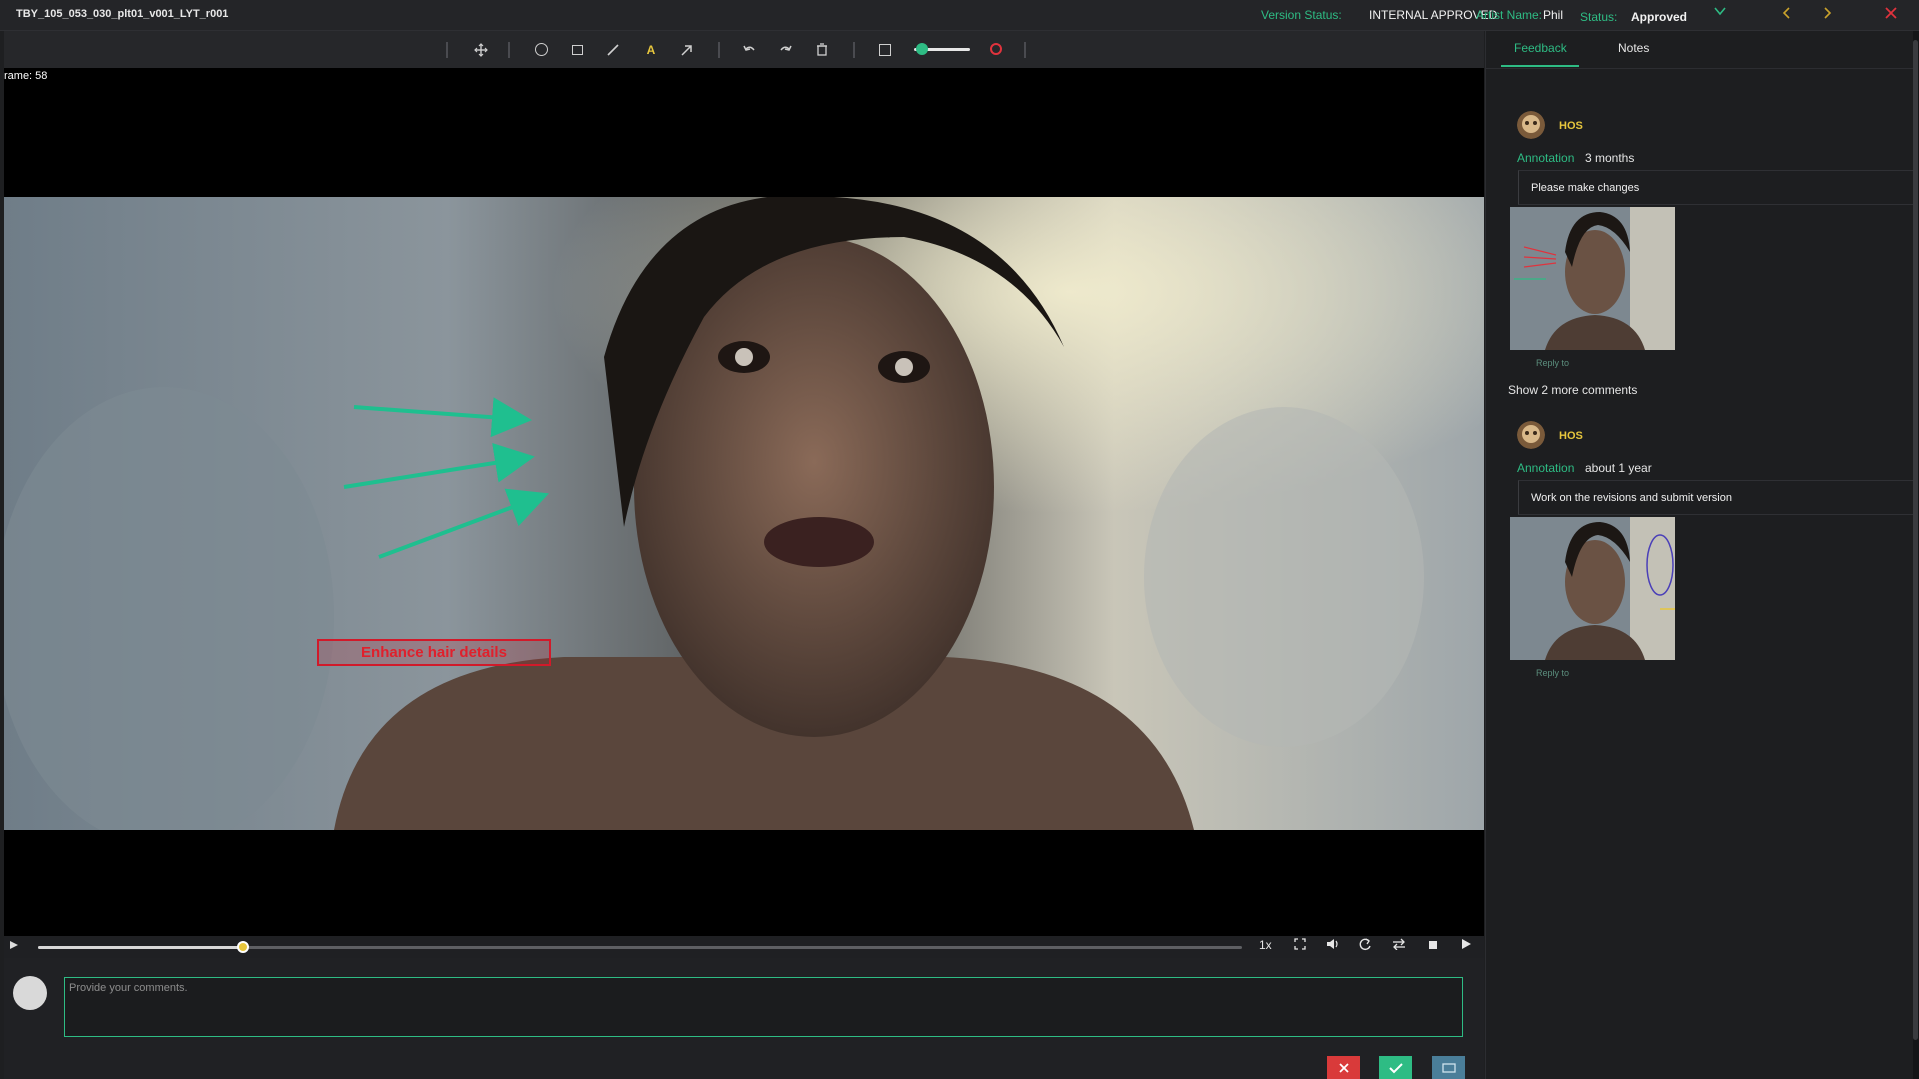  I want to click on panel-scrollbar-thumb, so click(1915, 540).